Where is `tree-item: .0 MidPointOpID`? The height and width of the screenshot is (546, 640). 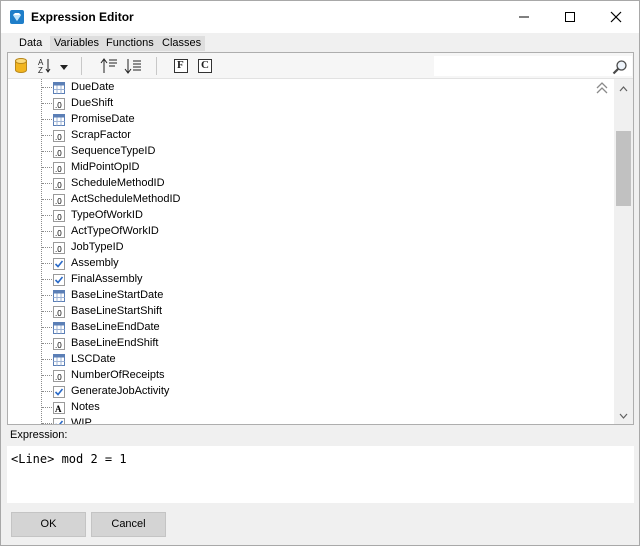 tree-item: .0 MidPointOpID is located at coordinates (310, 168).